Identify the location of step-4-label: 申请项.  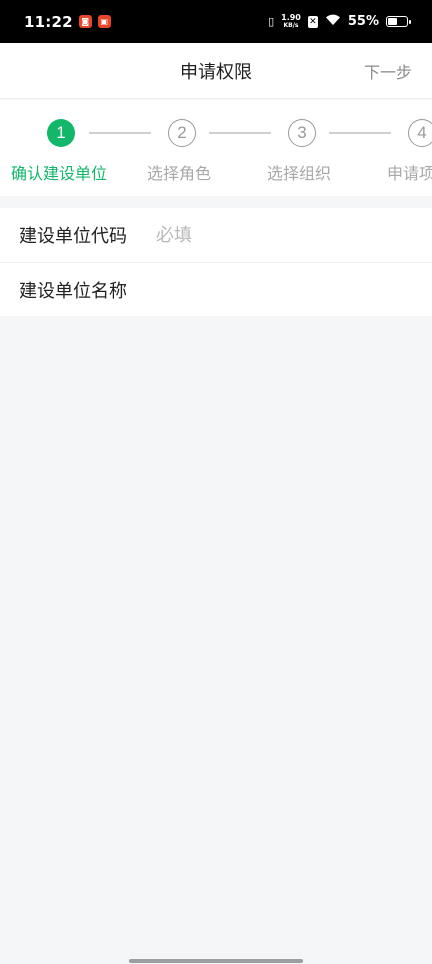
(409, 173).